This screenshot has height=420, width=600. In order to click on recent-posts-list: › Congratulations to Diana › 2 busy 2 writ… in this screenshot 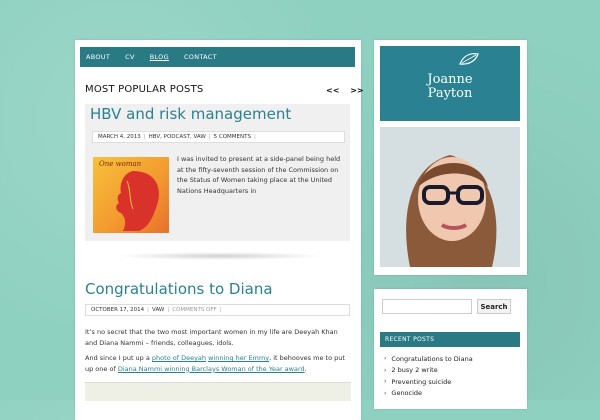, I will do `click(452, 376)`.